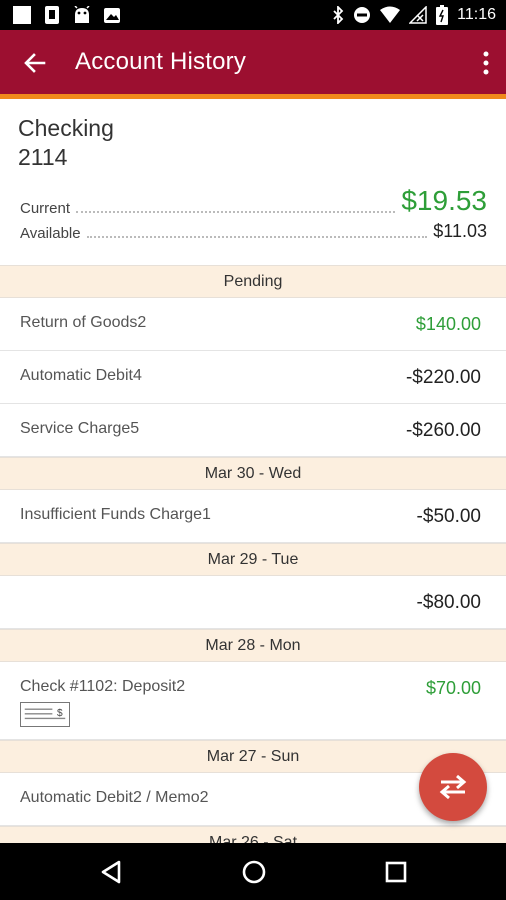 The height and width of the screenshot is (900, 506). Describe the element at coordinates (448, 324) in the screenshot. I see `transaction-amount: $140.00` at that location.